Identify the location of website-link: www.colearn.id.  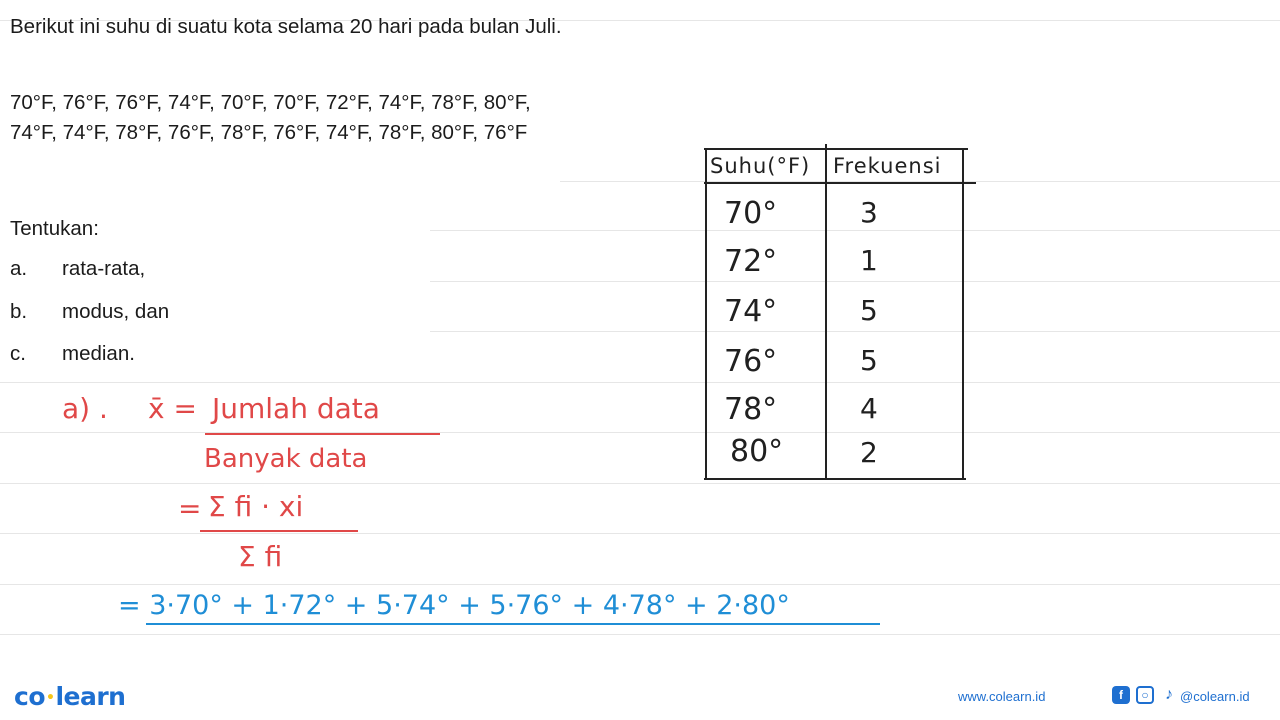
(1001, 696).